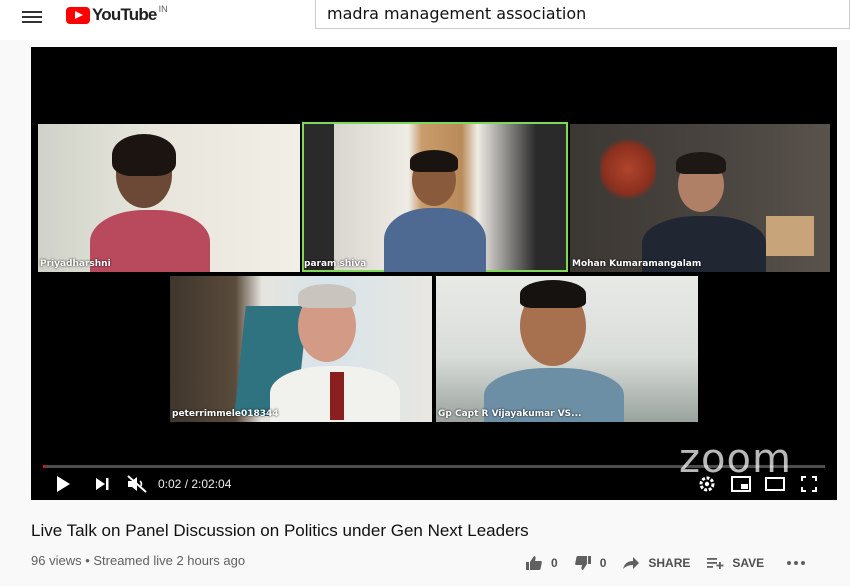 This screenshot has width=850, height=586. Describe the element at coordinates (554, 563) in the screenshot. I see `like-count: 0` at that location.